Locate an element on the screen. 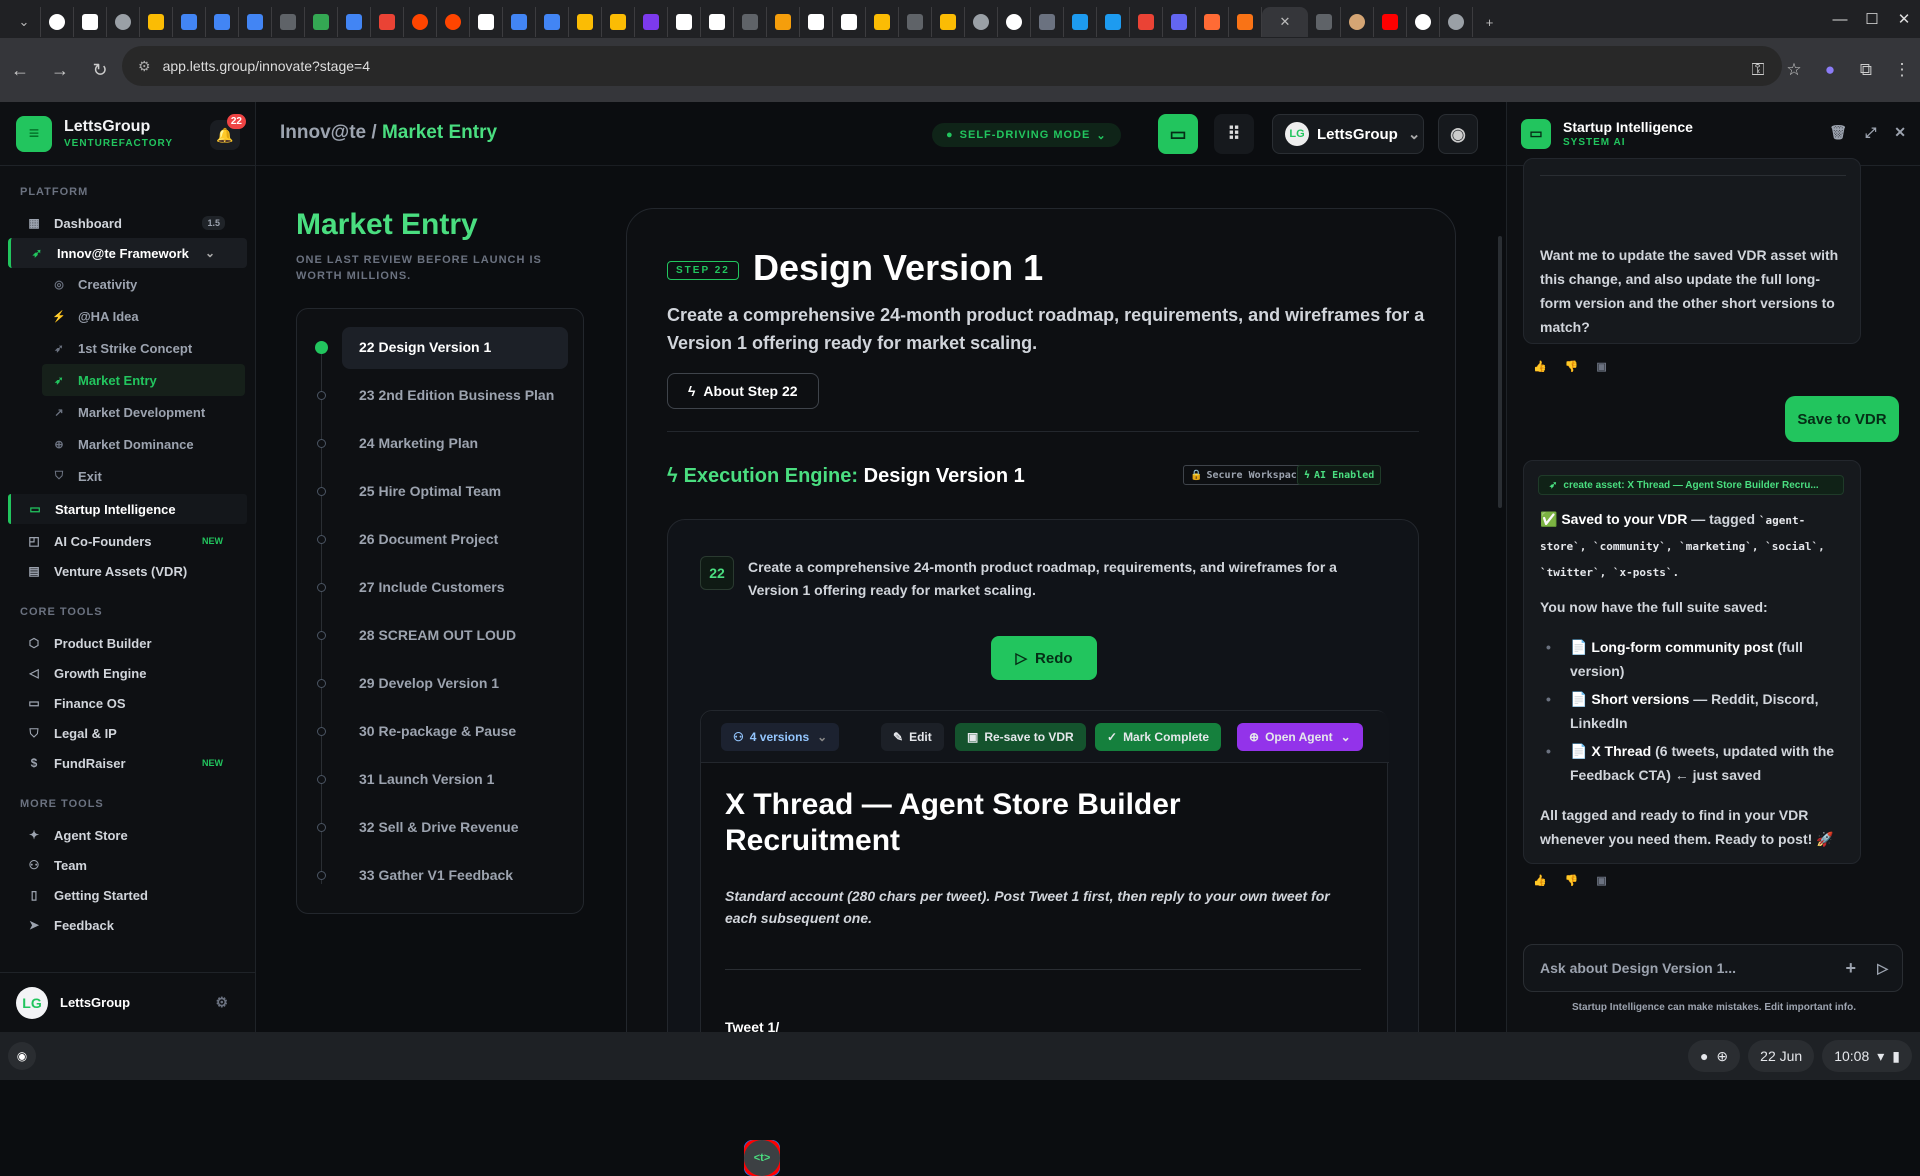 The height and width of the screenshot is (1176, 1920). tray-status: ● ⊕ is located at coordinates (1714, 1056).